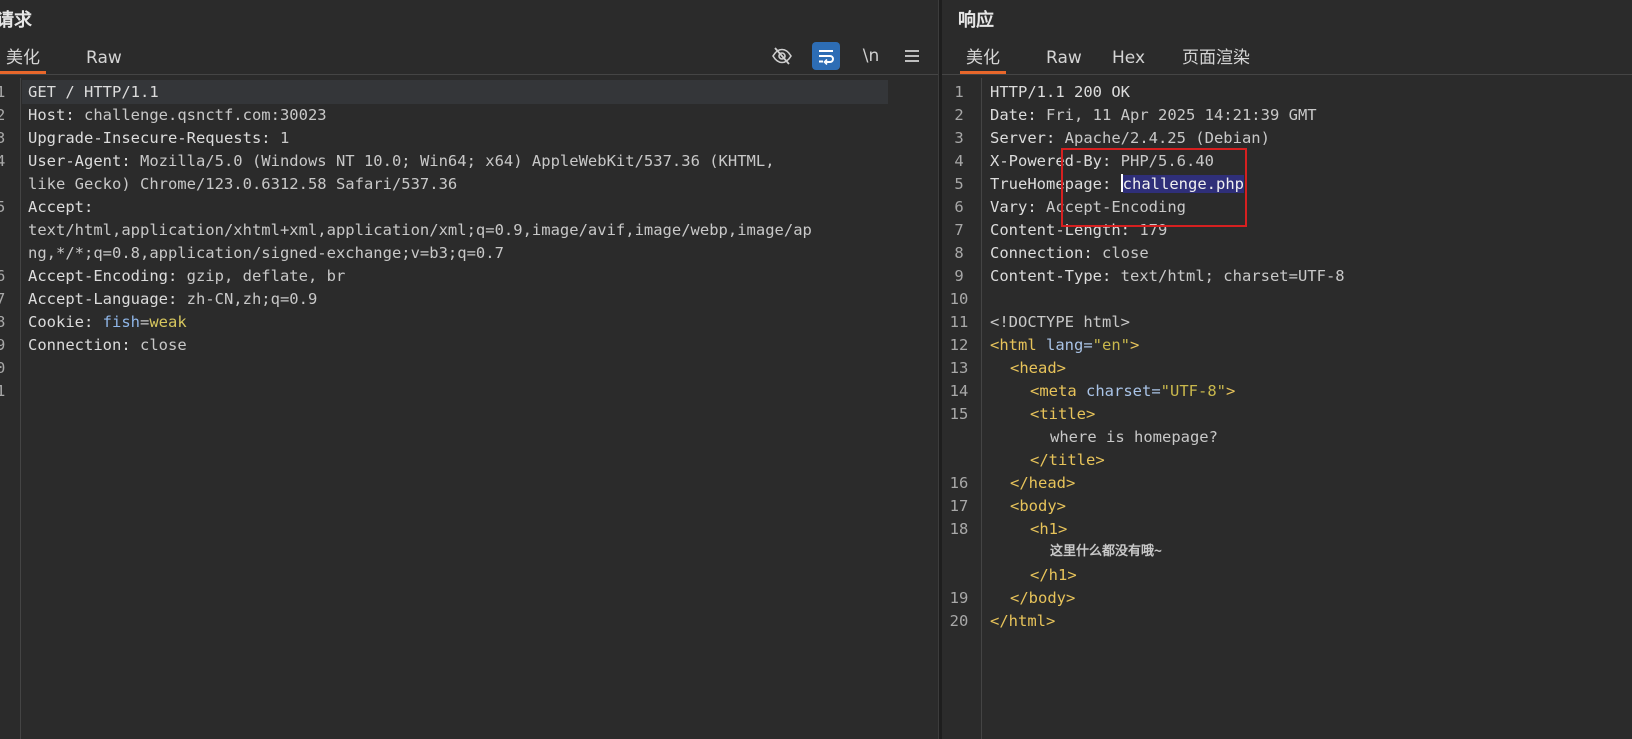 The height and width of the screenshot is (739, 1632). What do you see at coordinates (1064, 58) in the screenshot?
I see `response-tab-raw: Raw` at bounding box center [1064, 58].